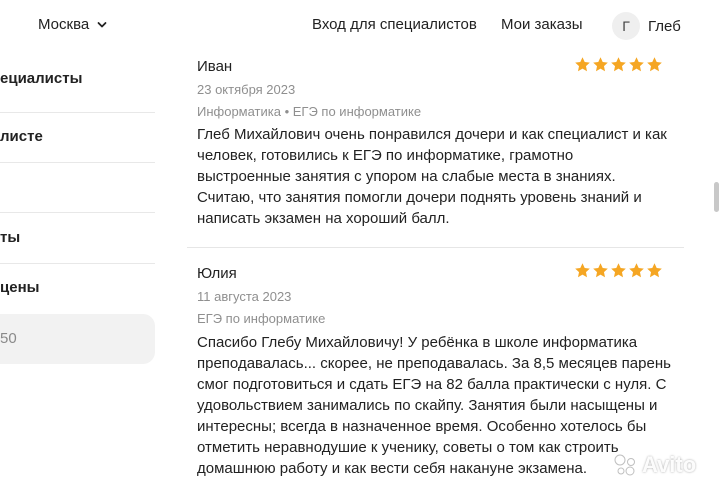 This screenshot has height=490, width=720. Describe the element at coordinates (41, 78) in the screenshot. I see `sidebar-item-specialists: ециалисты` at that location.